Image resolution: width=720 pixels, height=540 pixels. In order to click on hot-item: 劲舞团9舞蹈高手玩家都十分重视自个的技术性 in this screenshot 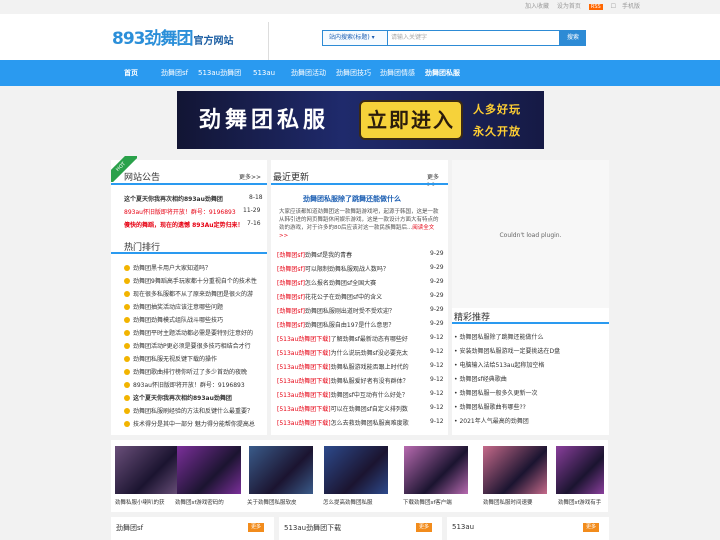, I will do `click(190, 280)`.